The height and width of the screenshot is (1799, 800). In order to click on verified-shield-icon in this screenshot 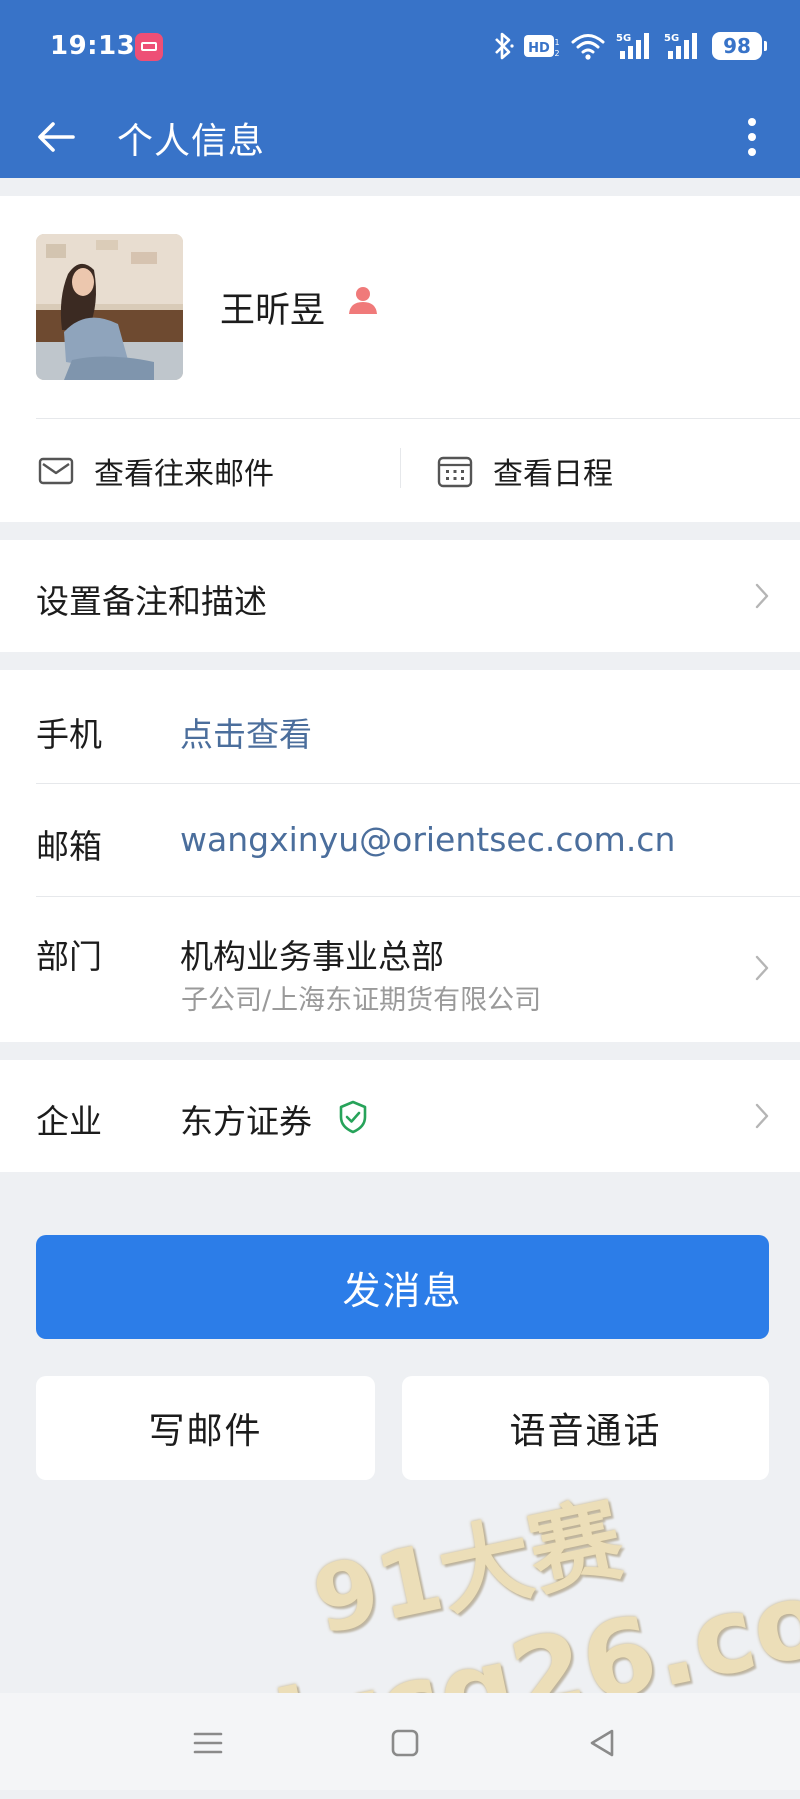, I will do `click(353, 1117)`.